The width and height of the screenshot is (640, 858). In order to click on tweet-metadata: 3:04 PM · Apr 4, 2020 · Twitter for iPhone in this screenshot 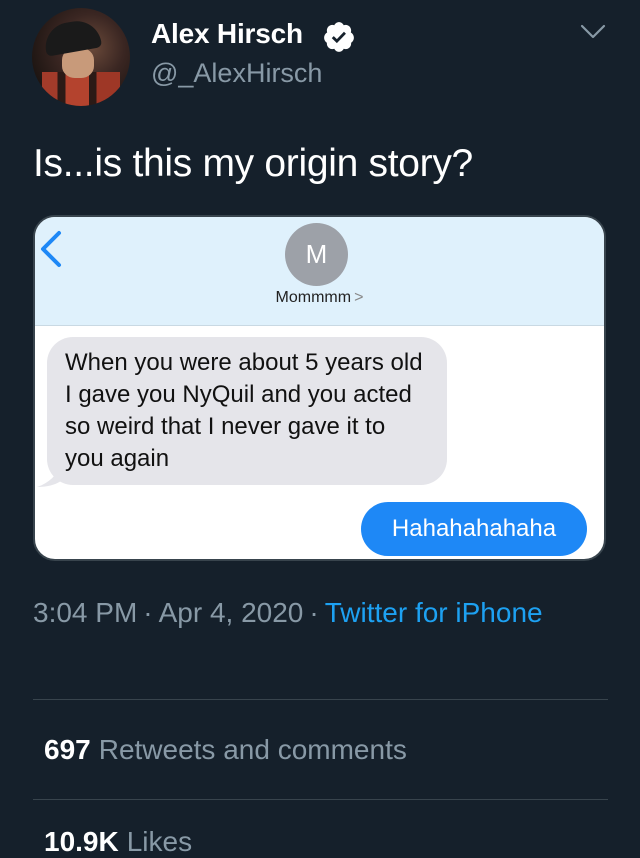, I will do `click(313, 613)`.